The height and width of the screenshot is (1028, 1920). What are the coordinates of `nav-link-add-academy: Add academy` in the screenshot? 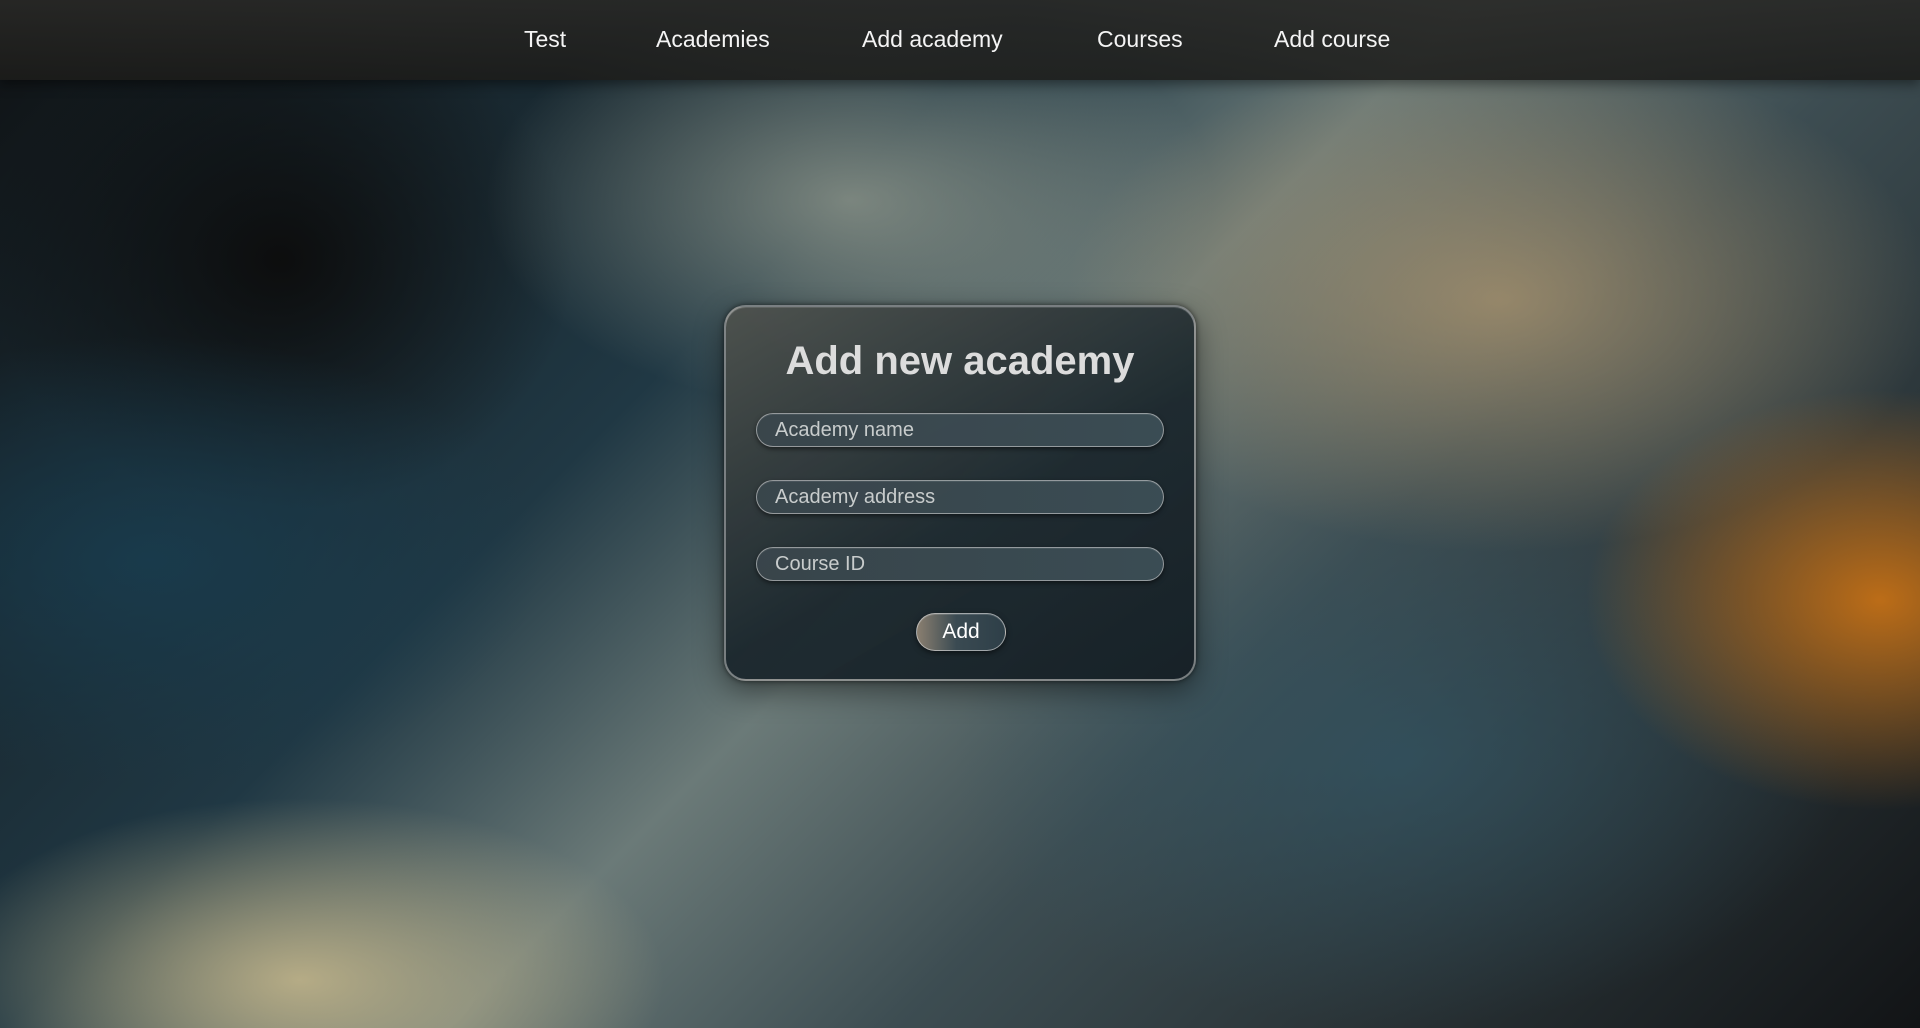 It's located at (932, 39).